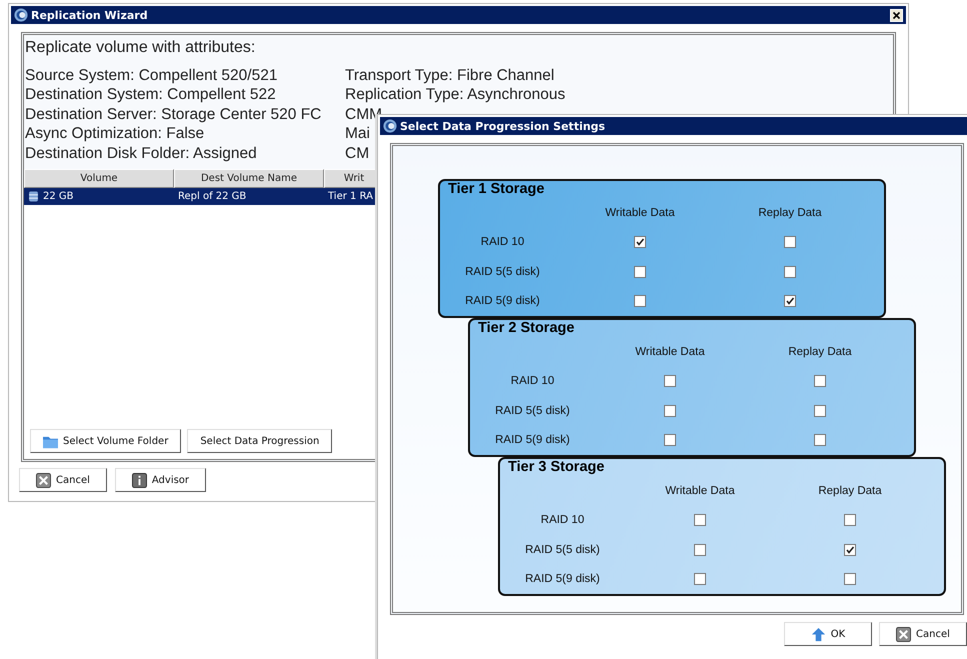 This screenshot has width=967, height=659. What do you see at coordinates (503, 126) in the screenshot?
I see `window-title: Select Data Progression Settings` at bounding box center [503, 126].